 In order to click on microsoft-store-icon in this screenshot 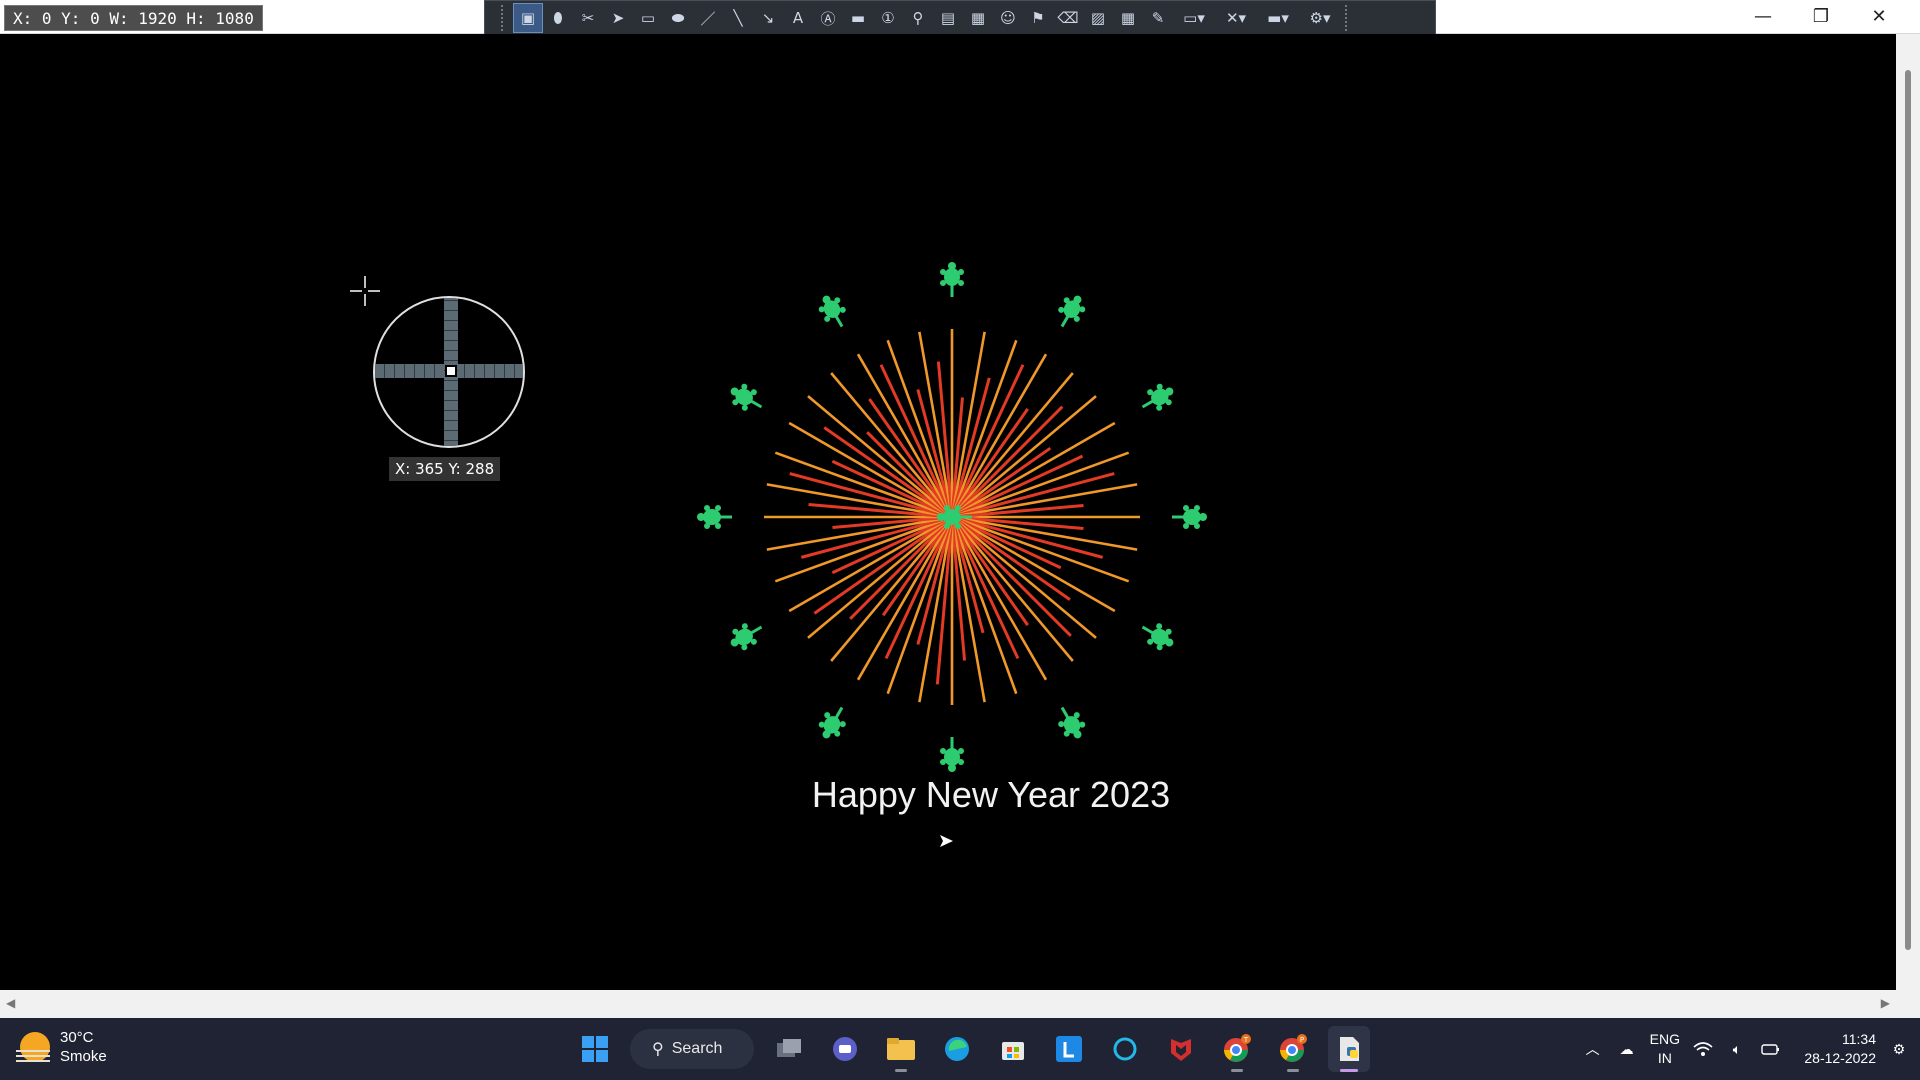, I will do `click(1013, 1049)`.